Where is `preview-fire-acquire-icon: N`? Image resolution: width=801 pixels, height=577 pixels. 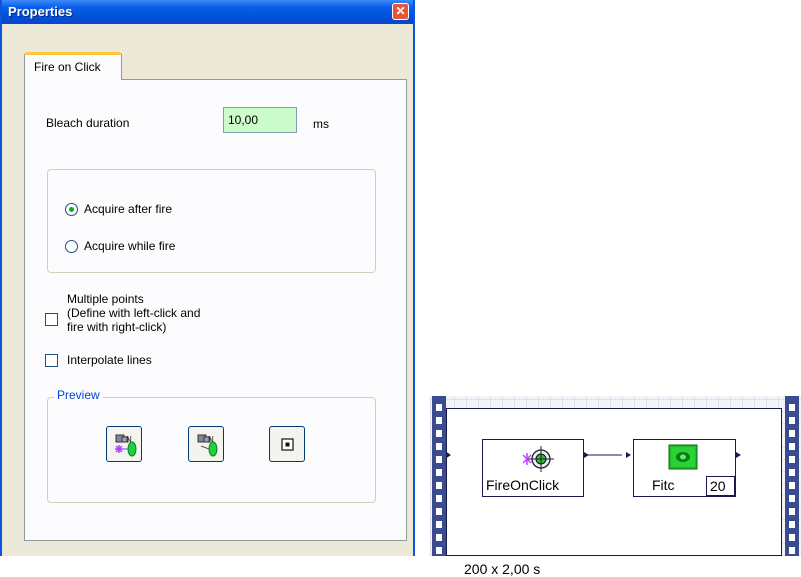 preview-fire-acquire-icon: N is located at coordinates (126, 445).